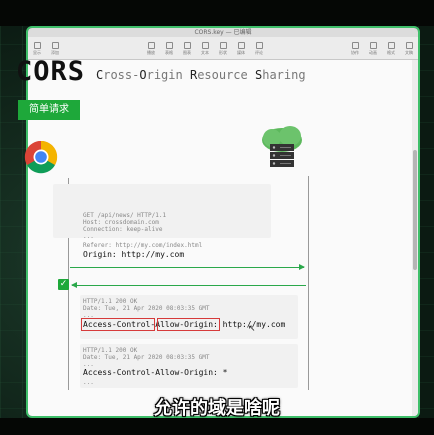 The height and width of the screenshot is (435, 434). Describe the element at coordinates (55, 52) in the screenshot. I see `toolbar-button-label: 添加` at that location.